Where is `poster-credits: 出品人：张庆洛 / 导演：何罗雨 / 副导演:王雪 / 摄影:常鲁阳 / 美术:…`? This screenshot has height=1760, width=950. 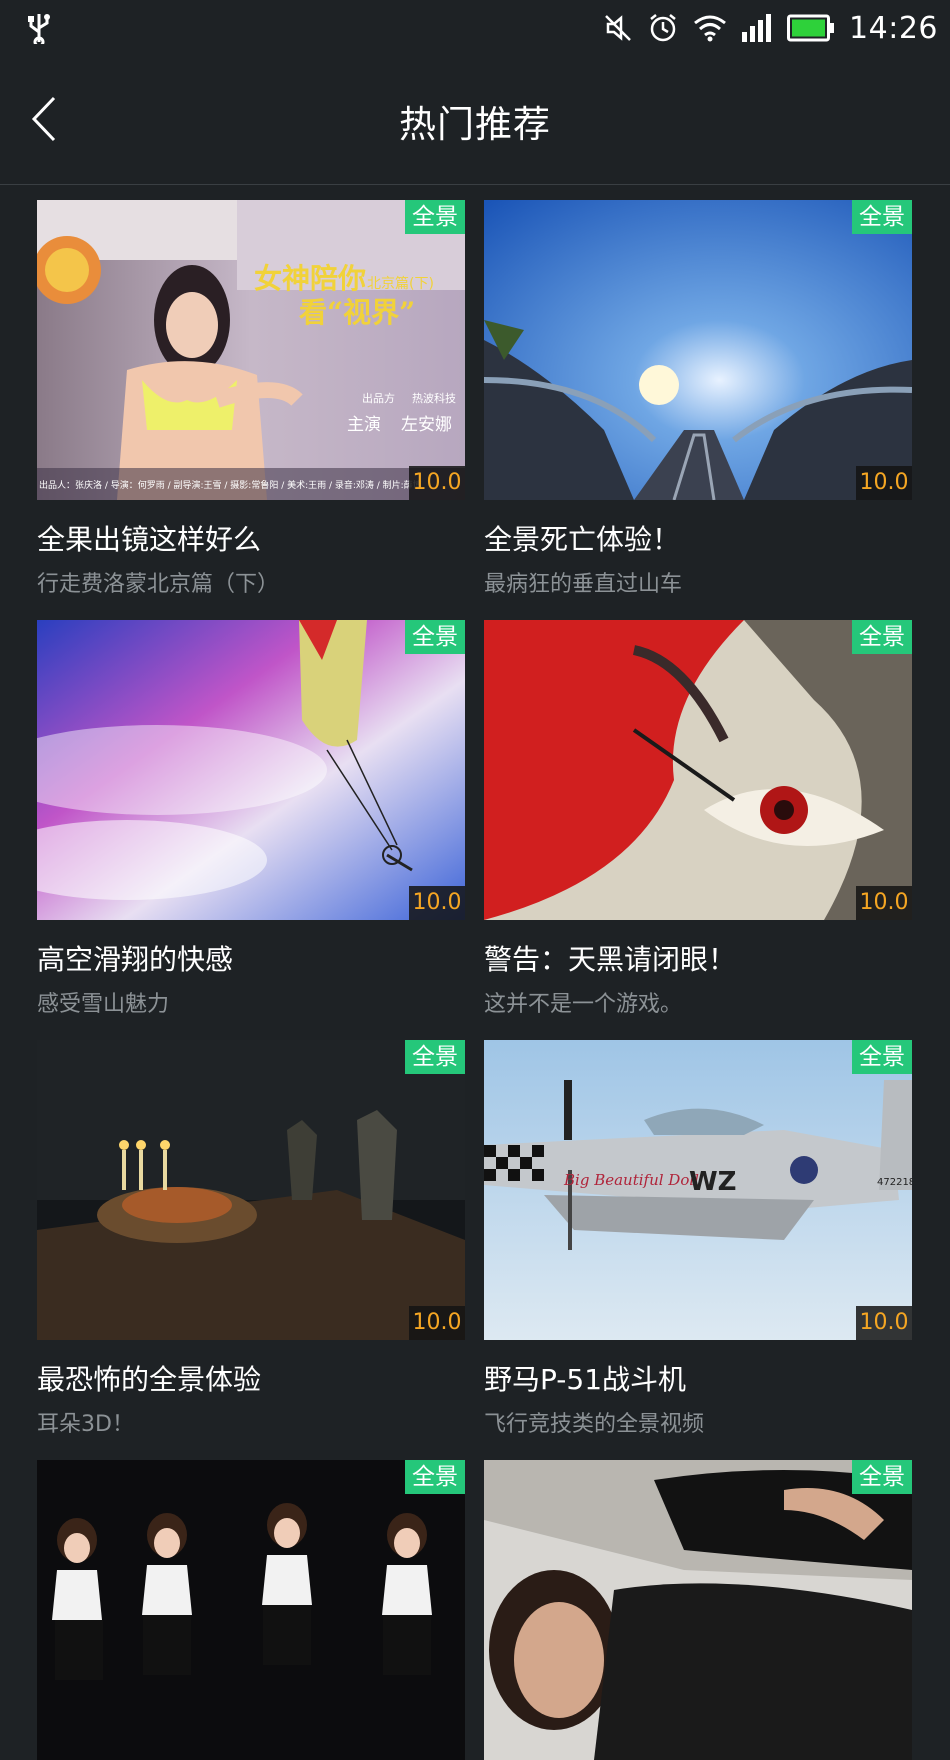
poster-credits: 出品人：张庆洛 / 导演：何罗雨 / 副导演:王雪 / 摄影:常鲁阳 / 美术:… is located at coordinates (230, 485).